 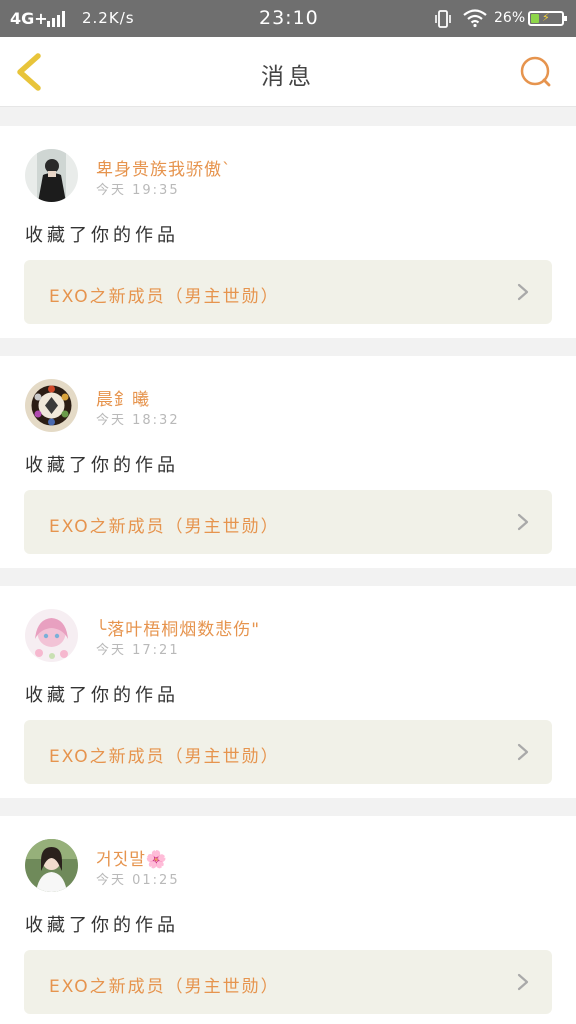 I want to click on signal-icon, so click(x=58, y=19).